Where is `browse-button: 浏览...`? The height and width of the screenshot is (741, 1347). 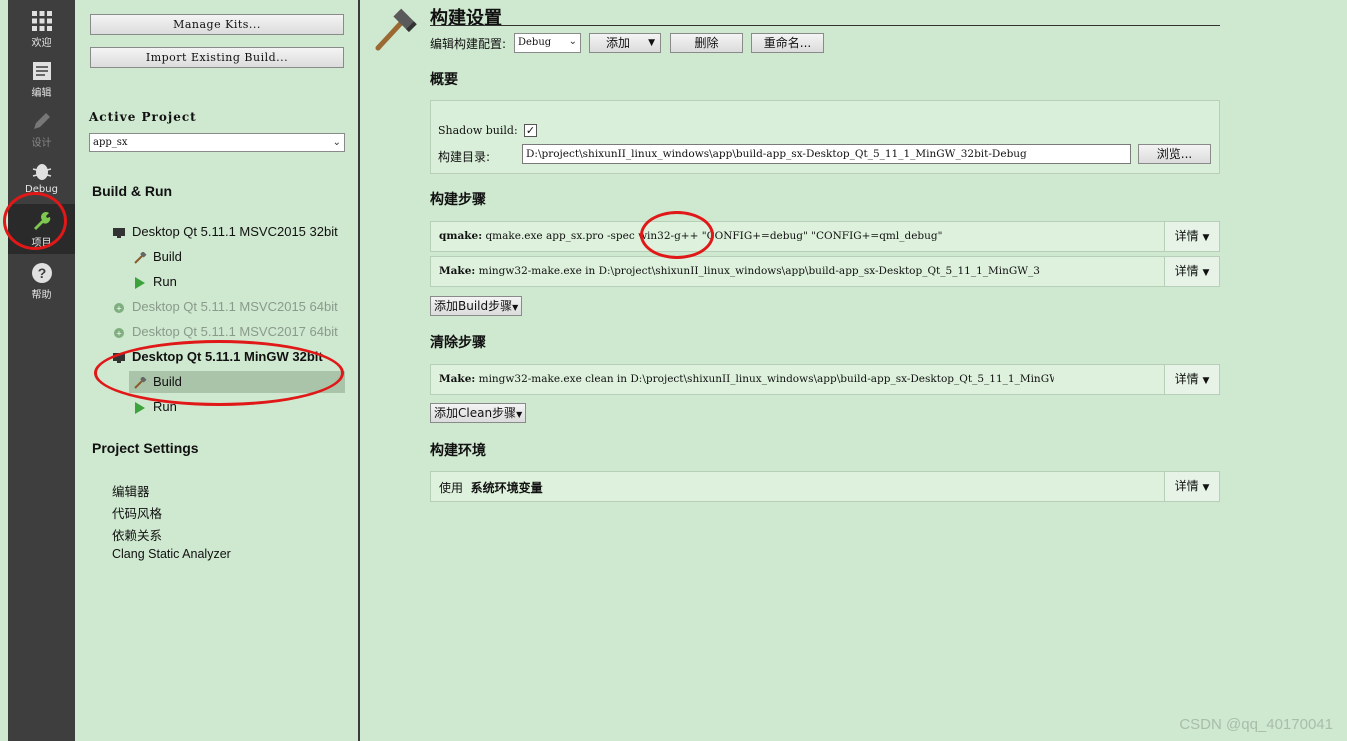
browse-button: 浏览... is located at coordinates (1174, 154).